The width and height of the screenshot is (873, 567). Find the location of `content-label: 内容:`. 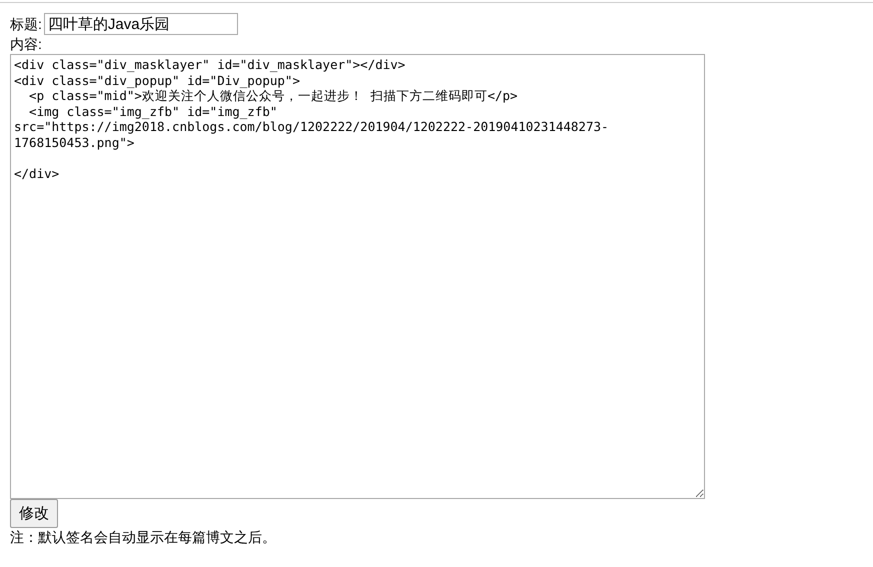

content-label: 内容: is located at coordinates (26, 44).